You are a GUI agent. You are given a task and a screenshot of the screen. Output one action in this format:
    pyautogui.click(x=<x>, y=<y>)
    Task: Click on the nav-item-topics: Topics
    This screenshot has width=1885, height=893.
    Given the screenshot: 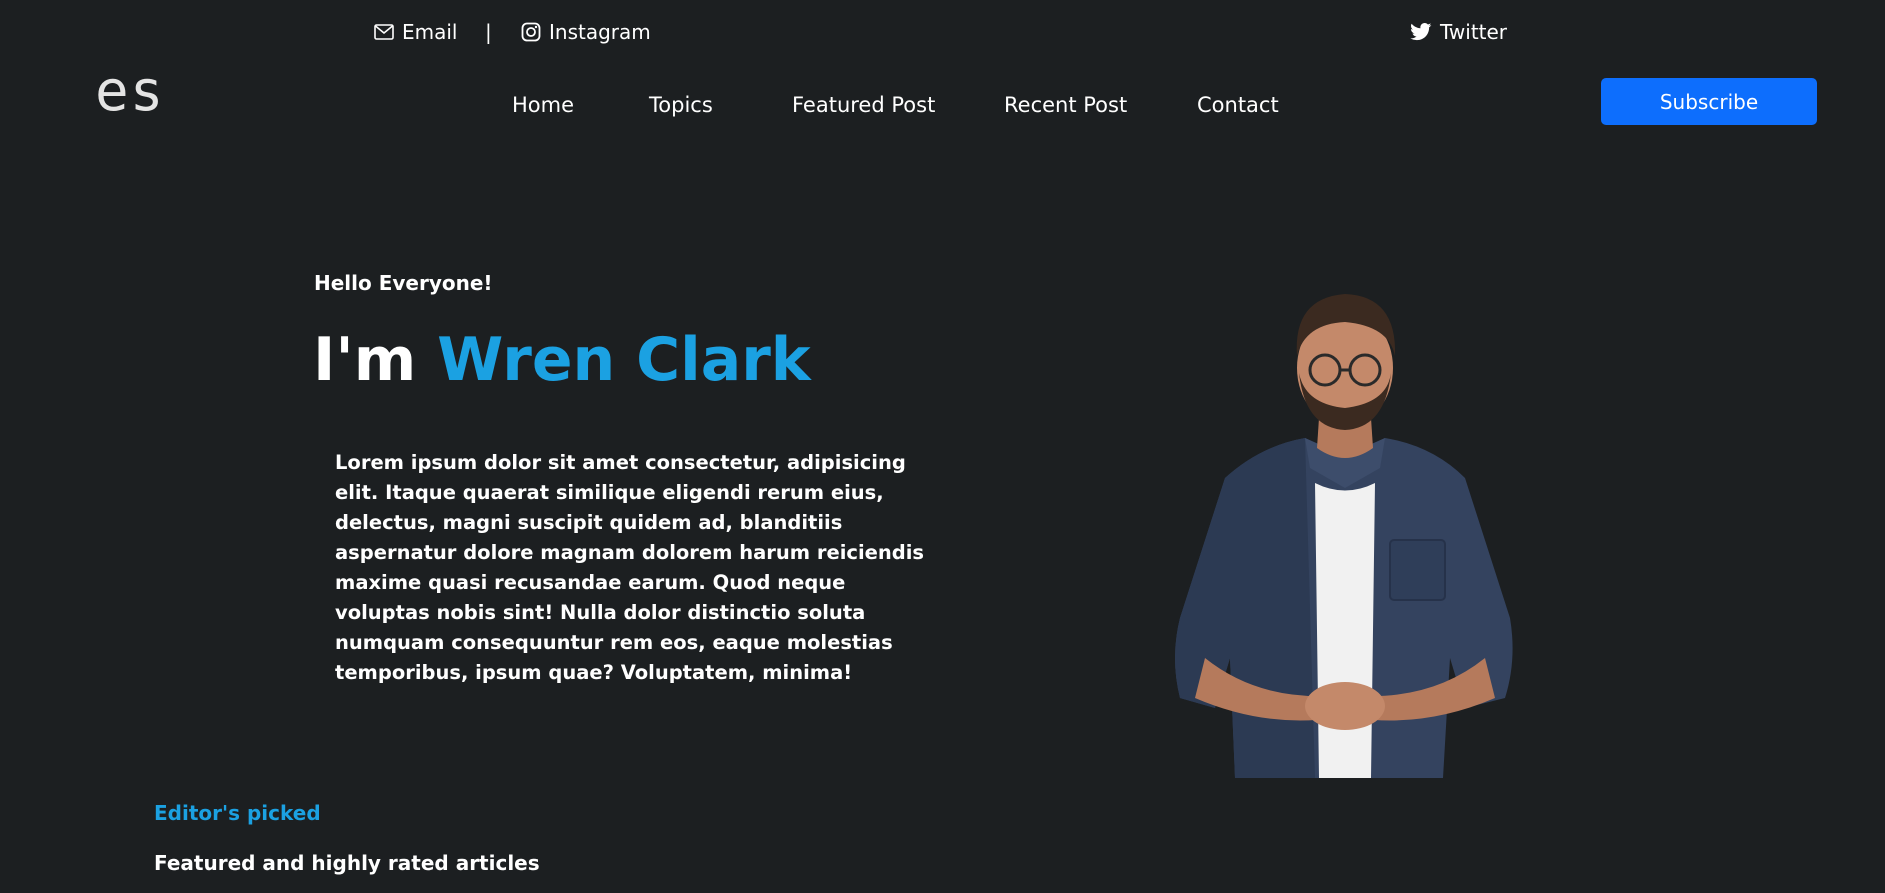 What is the action you would take?
    pyautogui.click(x=681, y=105)
    